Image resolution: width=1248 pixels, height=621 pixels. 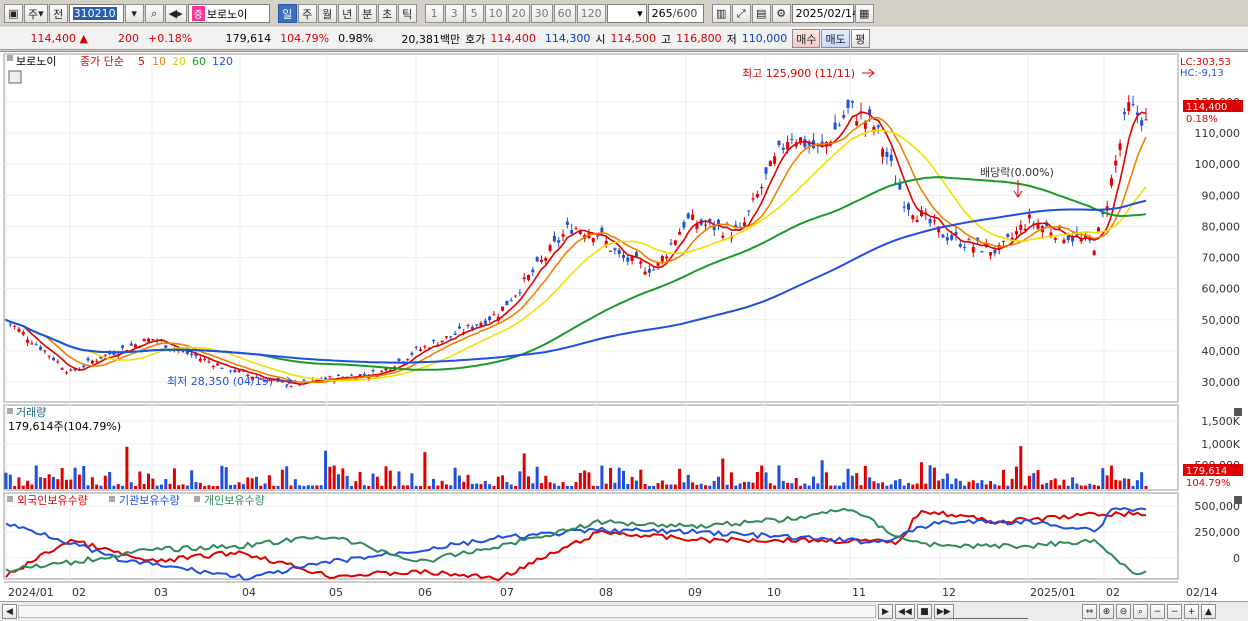 What do you see at coordinates (347, 13) in the screenshot?
I see `period-tab-3: 년` at bounding box center [347, 13].